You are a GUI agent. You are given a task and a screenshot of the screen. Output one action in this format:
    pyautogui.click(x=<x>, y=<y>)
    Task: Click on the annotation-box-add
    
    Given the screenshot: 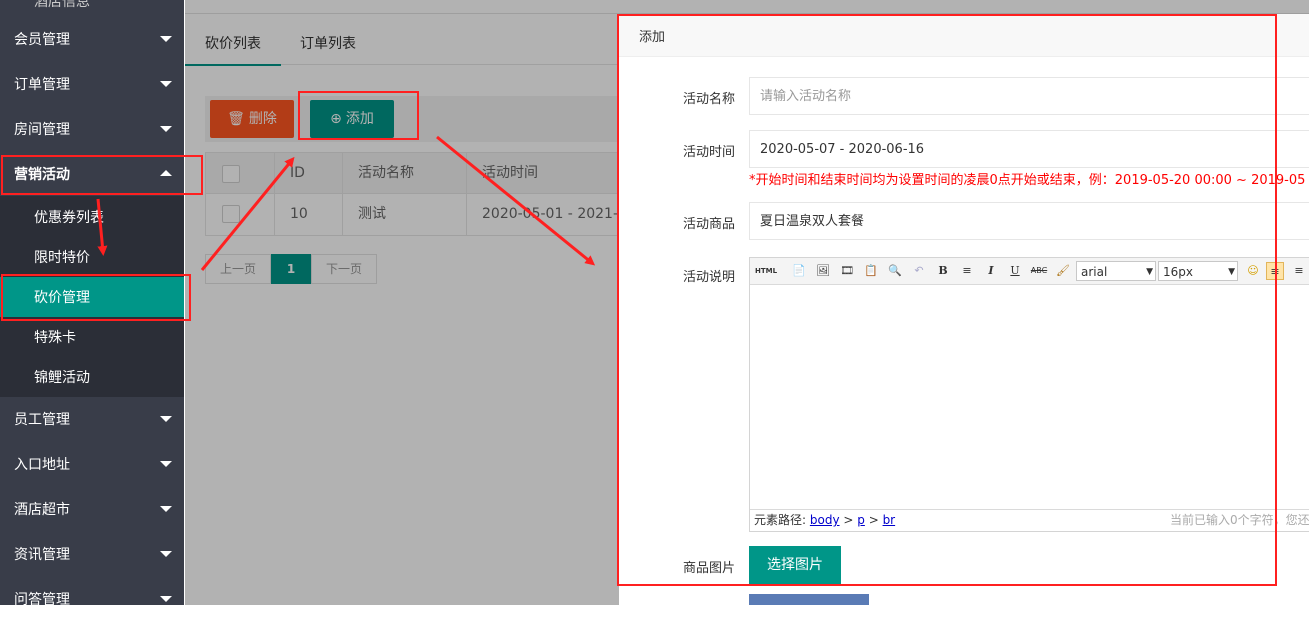 What is the action you would take?
    pyautogui.click(x=358, y=115)
    